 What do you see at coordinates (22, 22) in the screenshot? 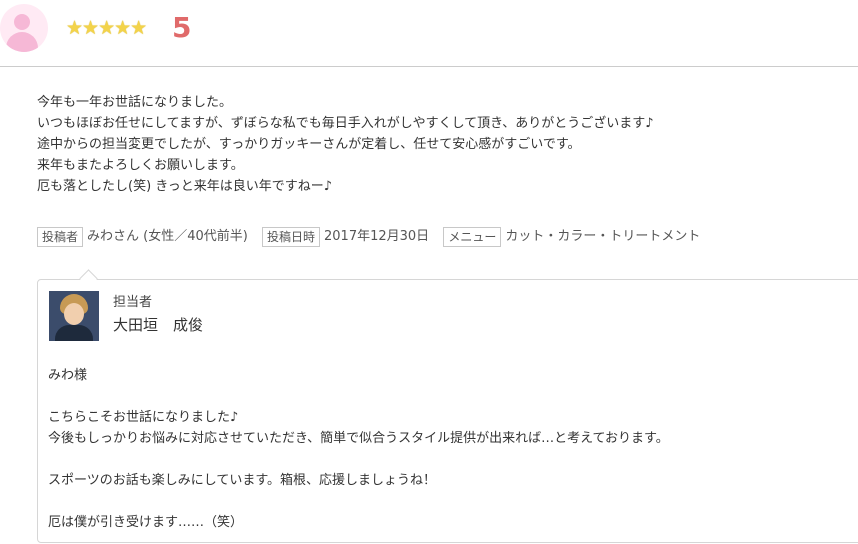
I see `avatar-head` at bounding box center [22, 22].